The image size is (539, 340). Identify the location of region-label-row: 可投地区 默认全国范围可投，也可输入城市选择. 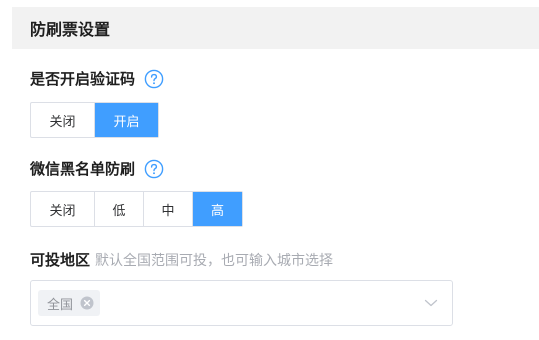
(181, 259).